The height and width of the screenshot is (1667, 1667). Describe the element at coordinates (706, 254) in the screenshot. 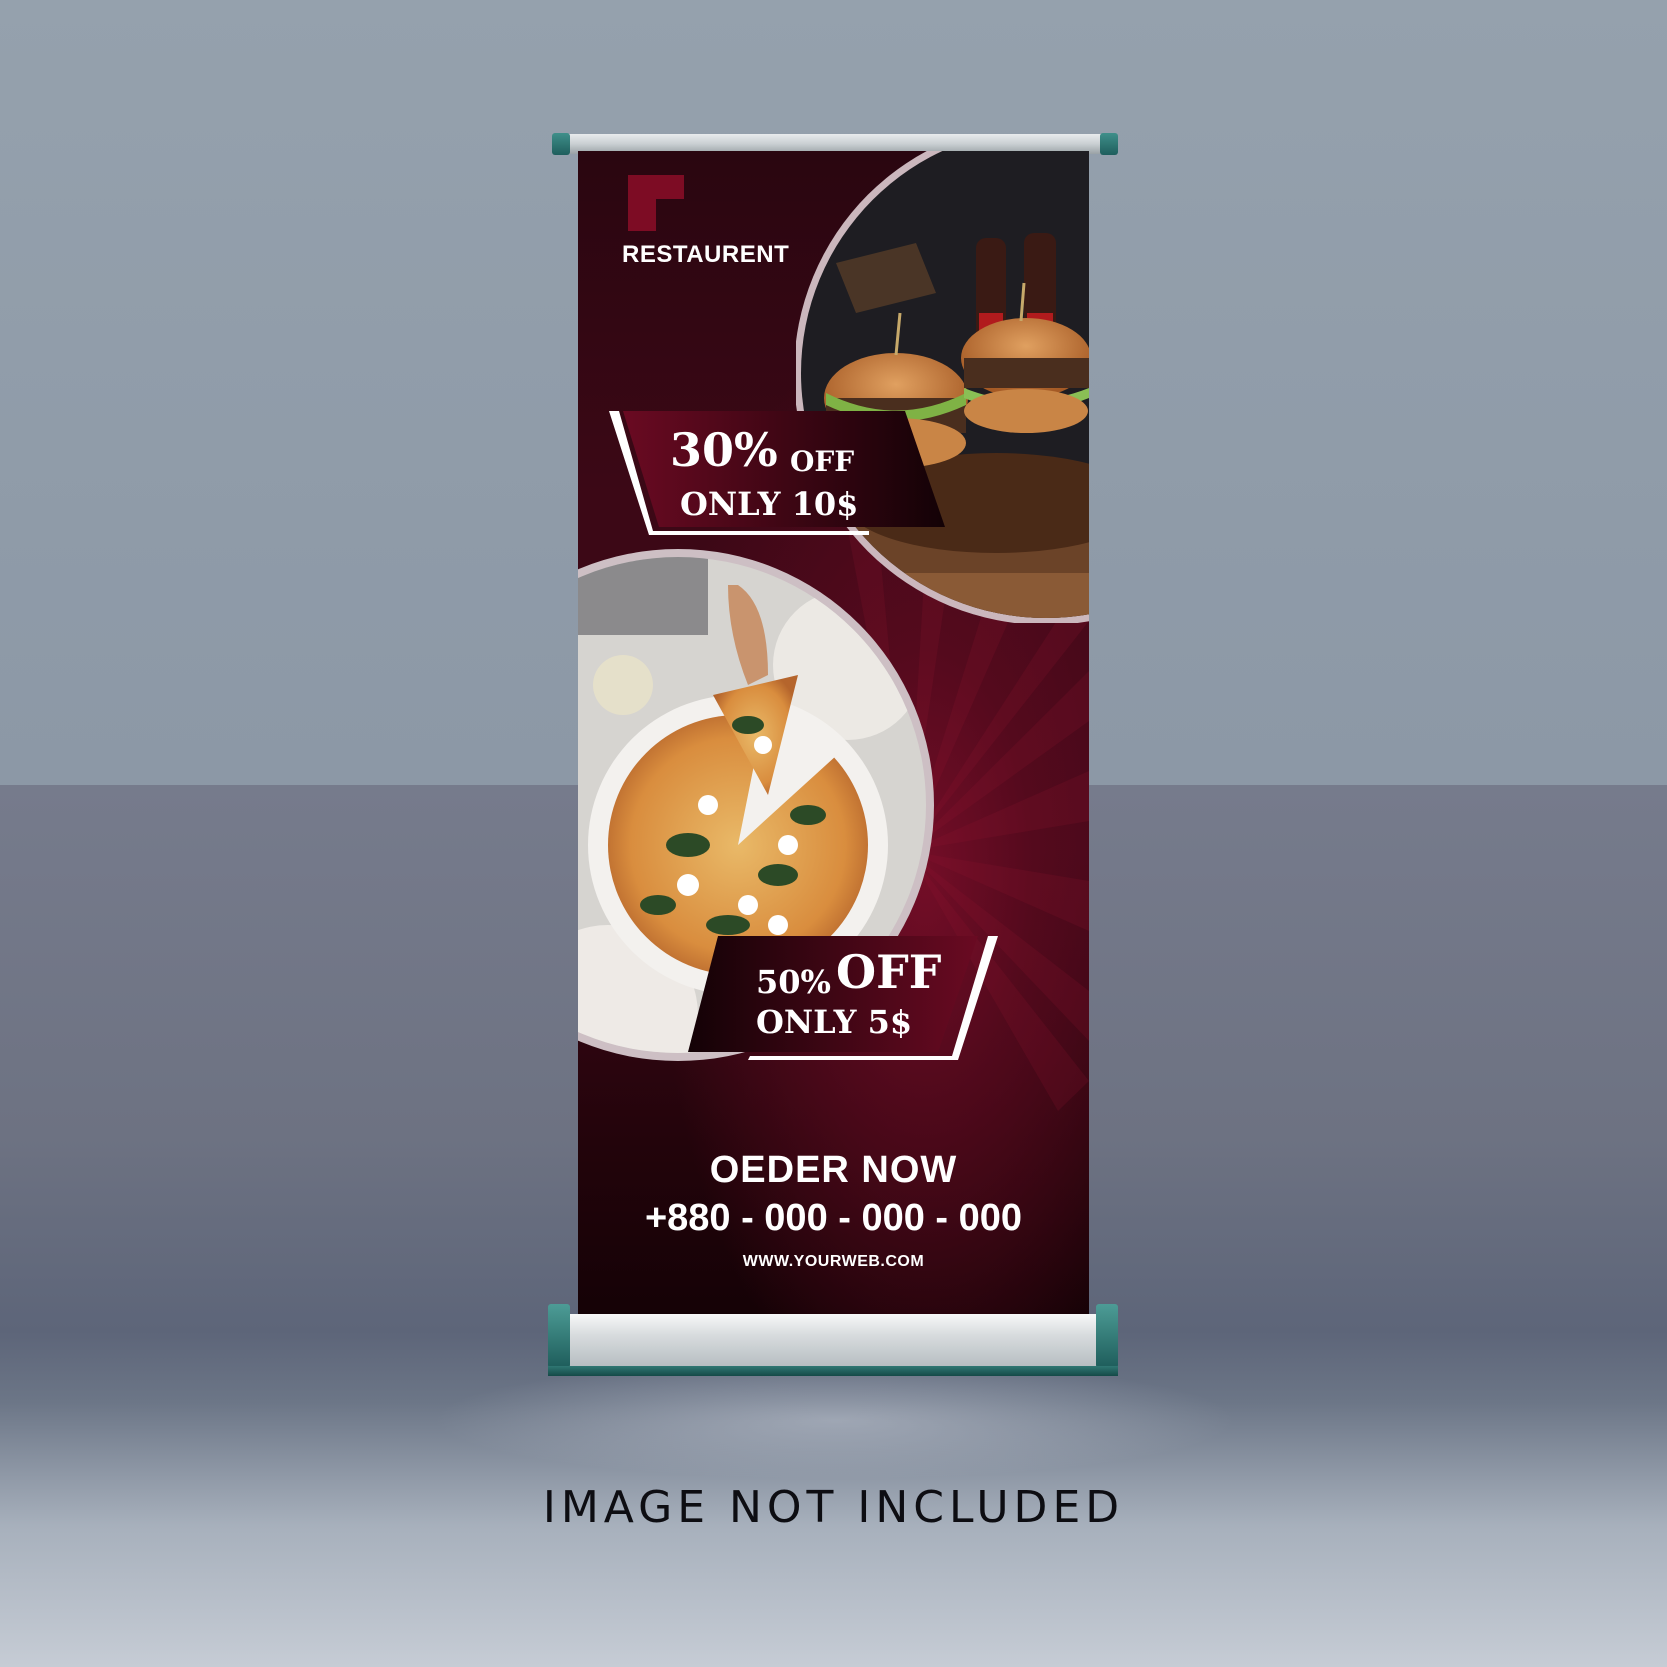

I see `brand-name: RESTAURENT` at that location.